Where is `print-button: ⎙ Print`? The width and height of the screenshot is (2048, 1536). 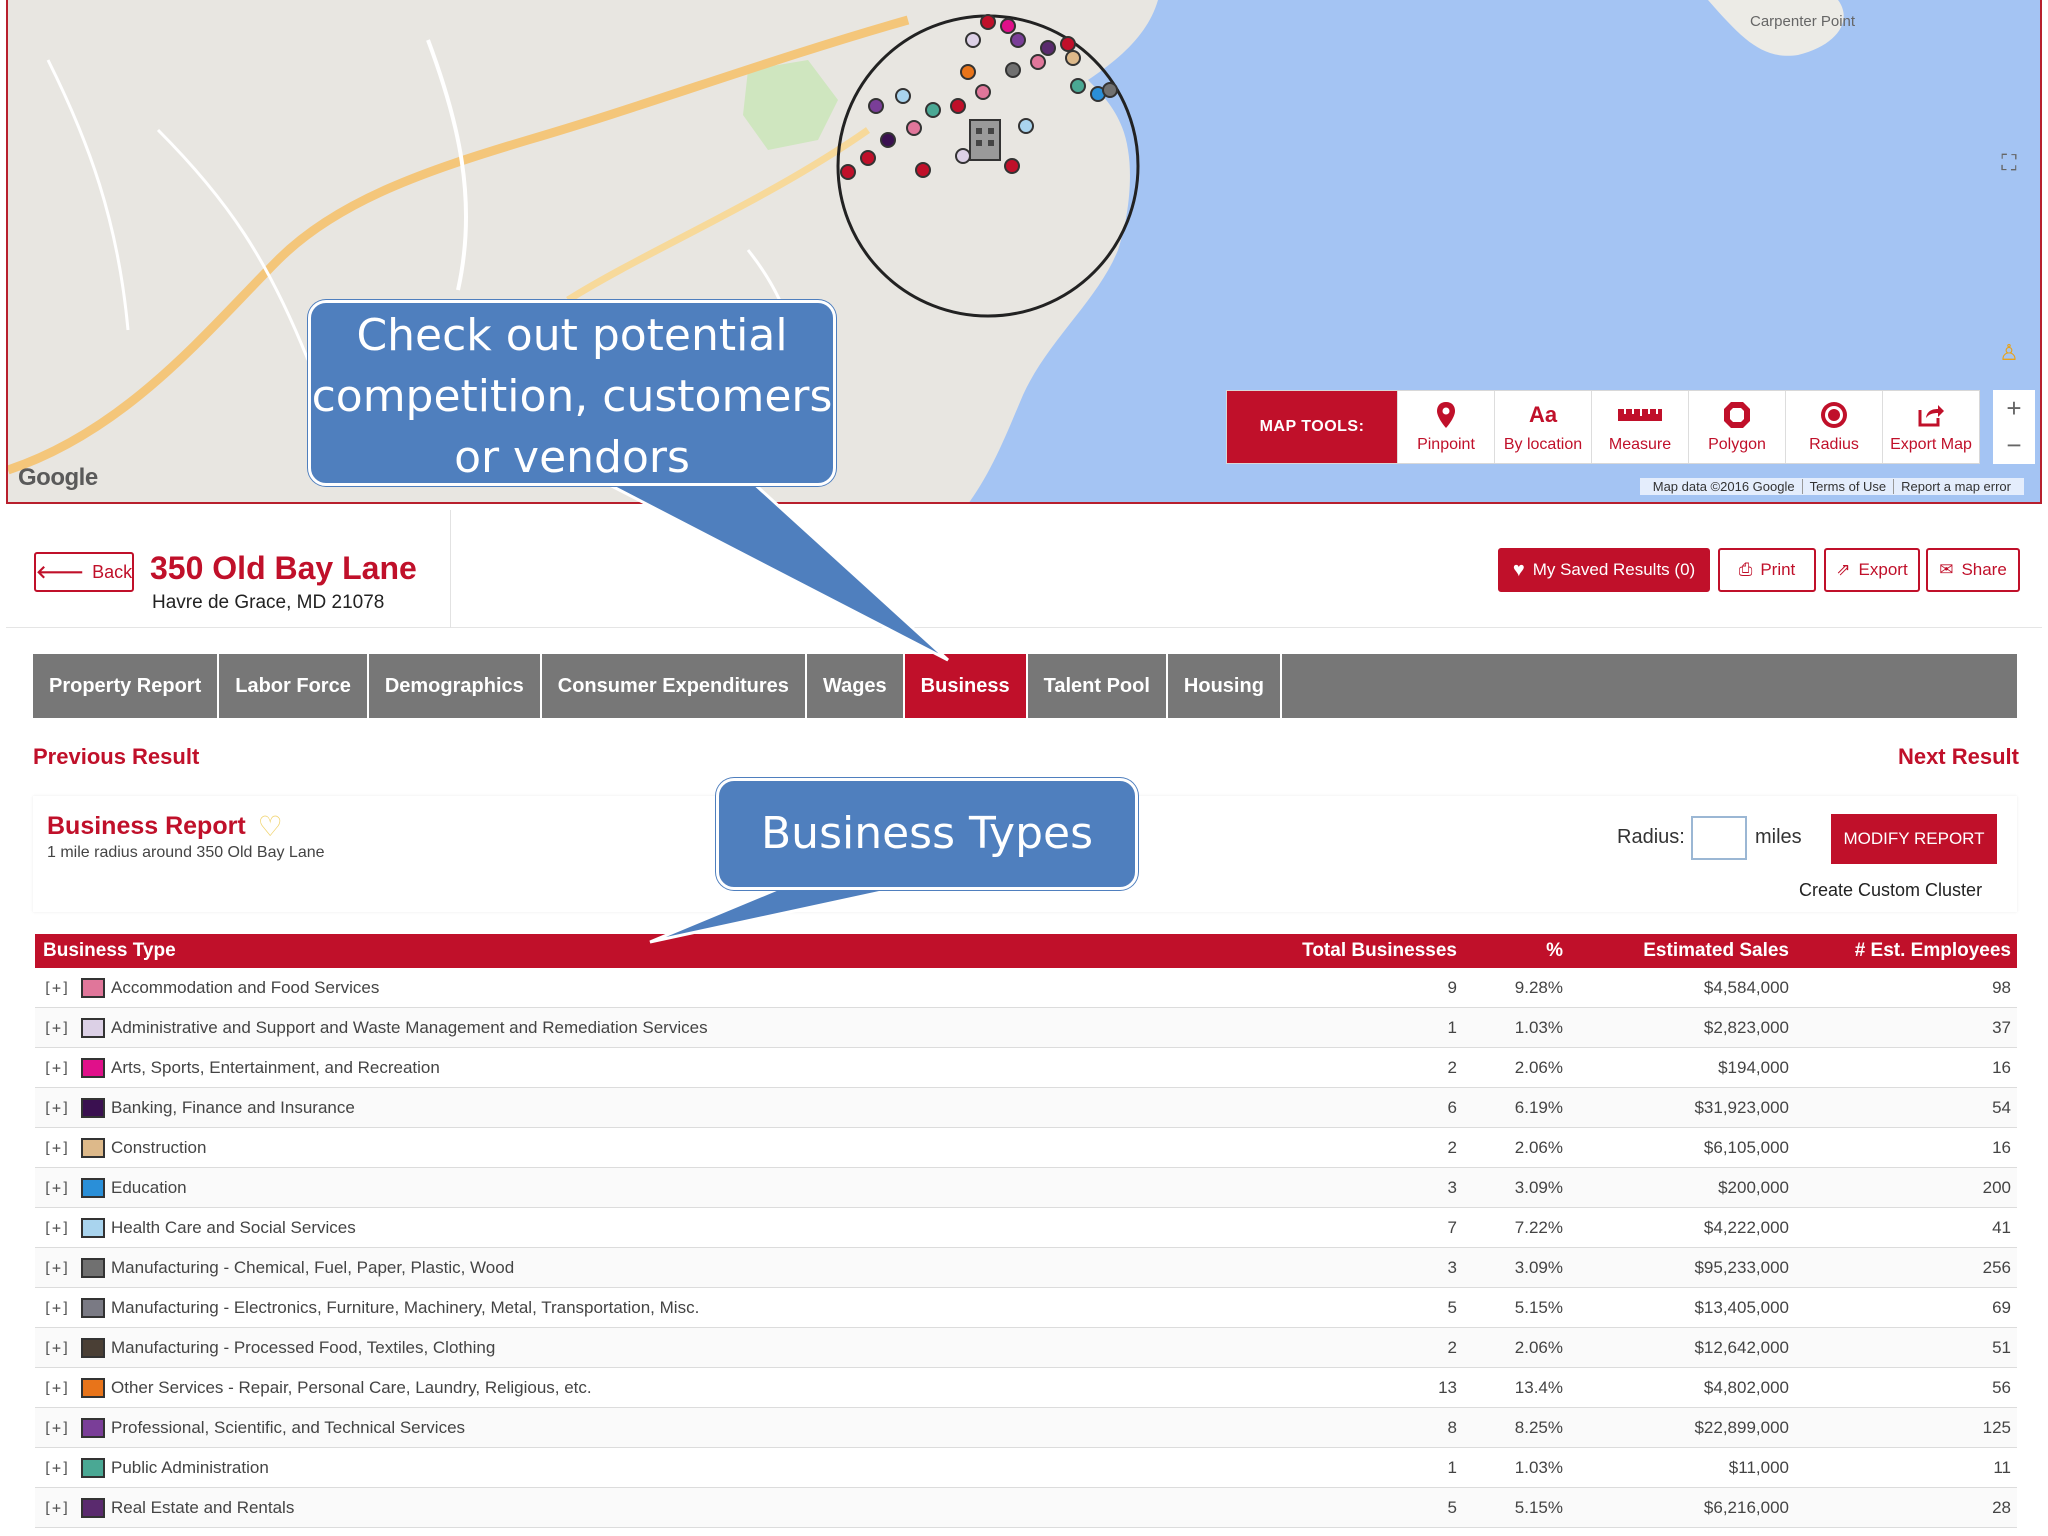
print-button: ⎙ Print is located at coordinates (1767, 570).